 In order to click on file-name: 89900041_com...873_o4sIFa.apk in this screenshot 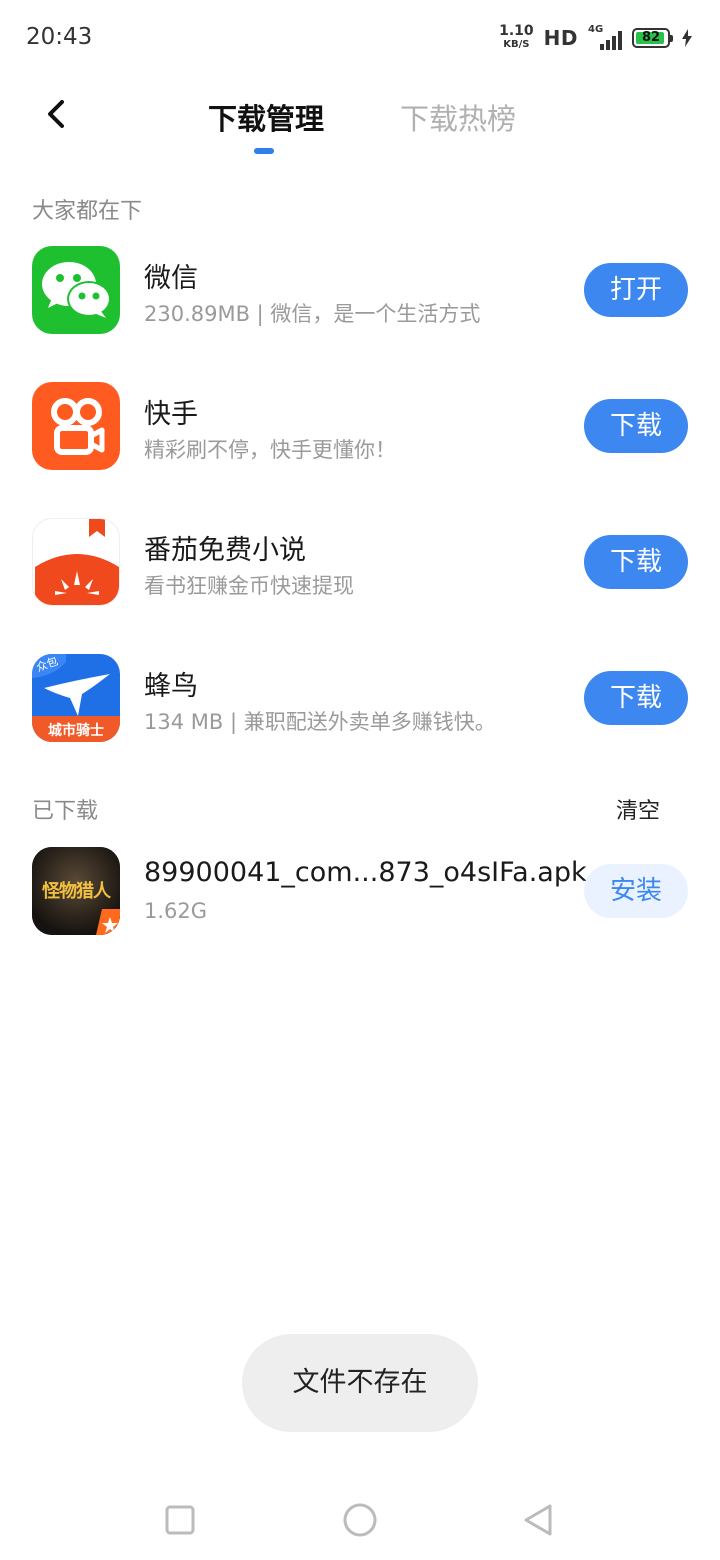, I will do `click(365, 872)`.